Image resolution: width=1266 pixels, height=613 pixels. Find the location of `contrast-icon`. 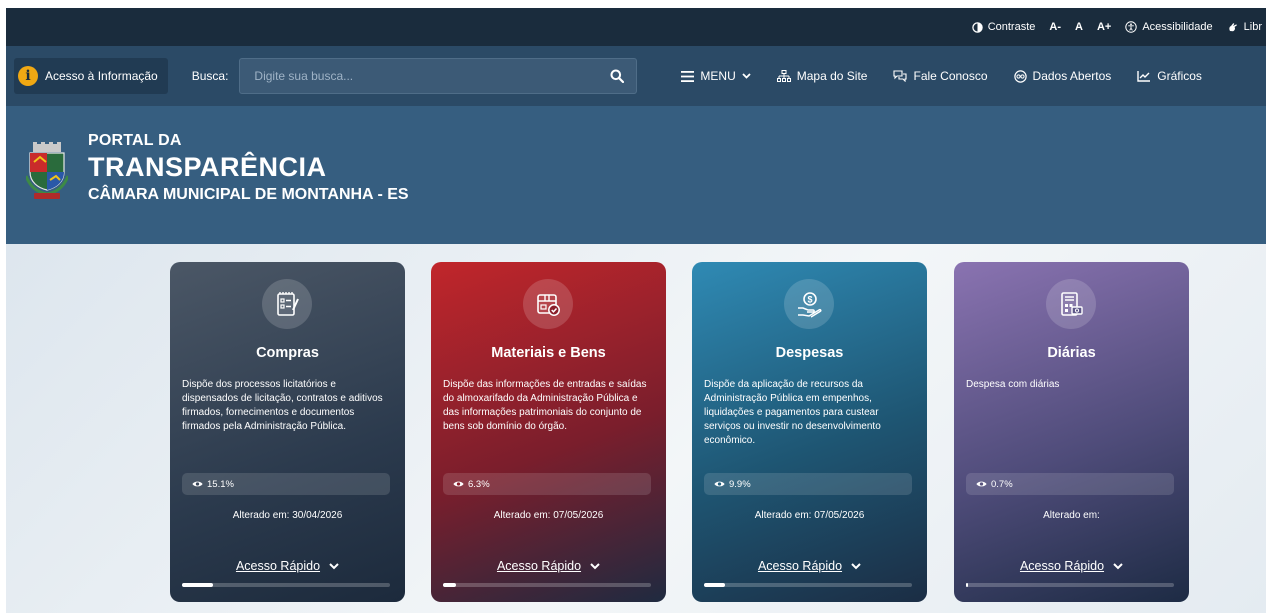

contrast-icon is located at coordinates (977, 27).